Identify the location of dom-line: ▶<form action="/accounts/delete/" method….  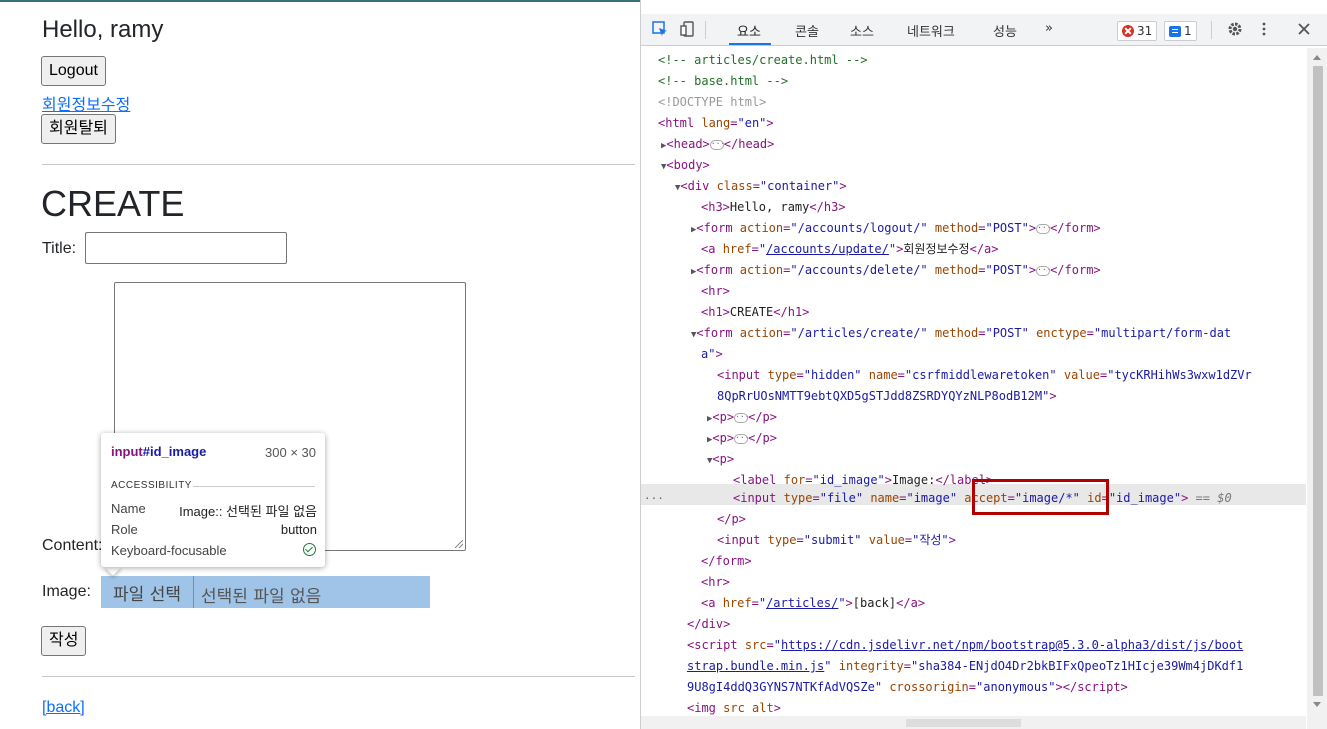
(896, 270).